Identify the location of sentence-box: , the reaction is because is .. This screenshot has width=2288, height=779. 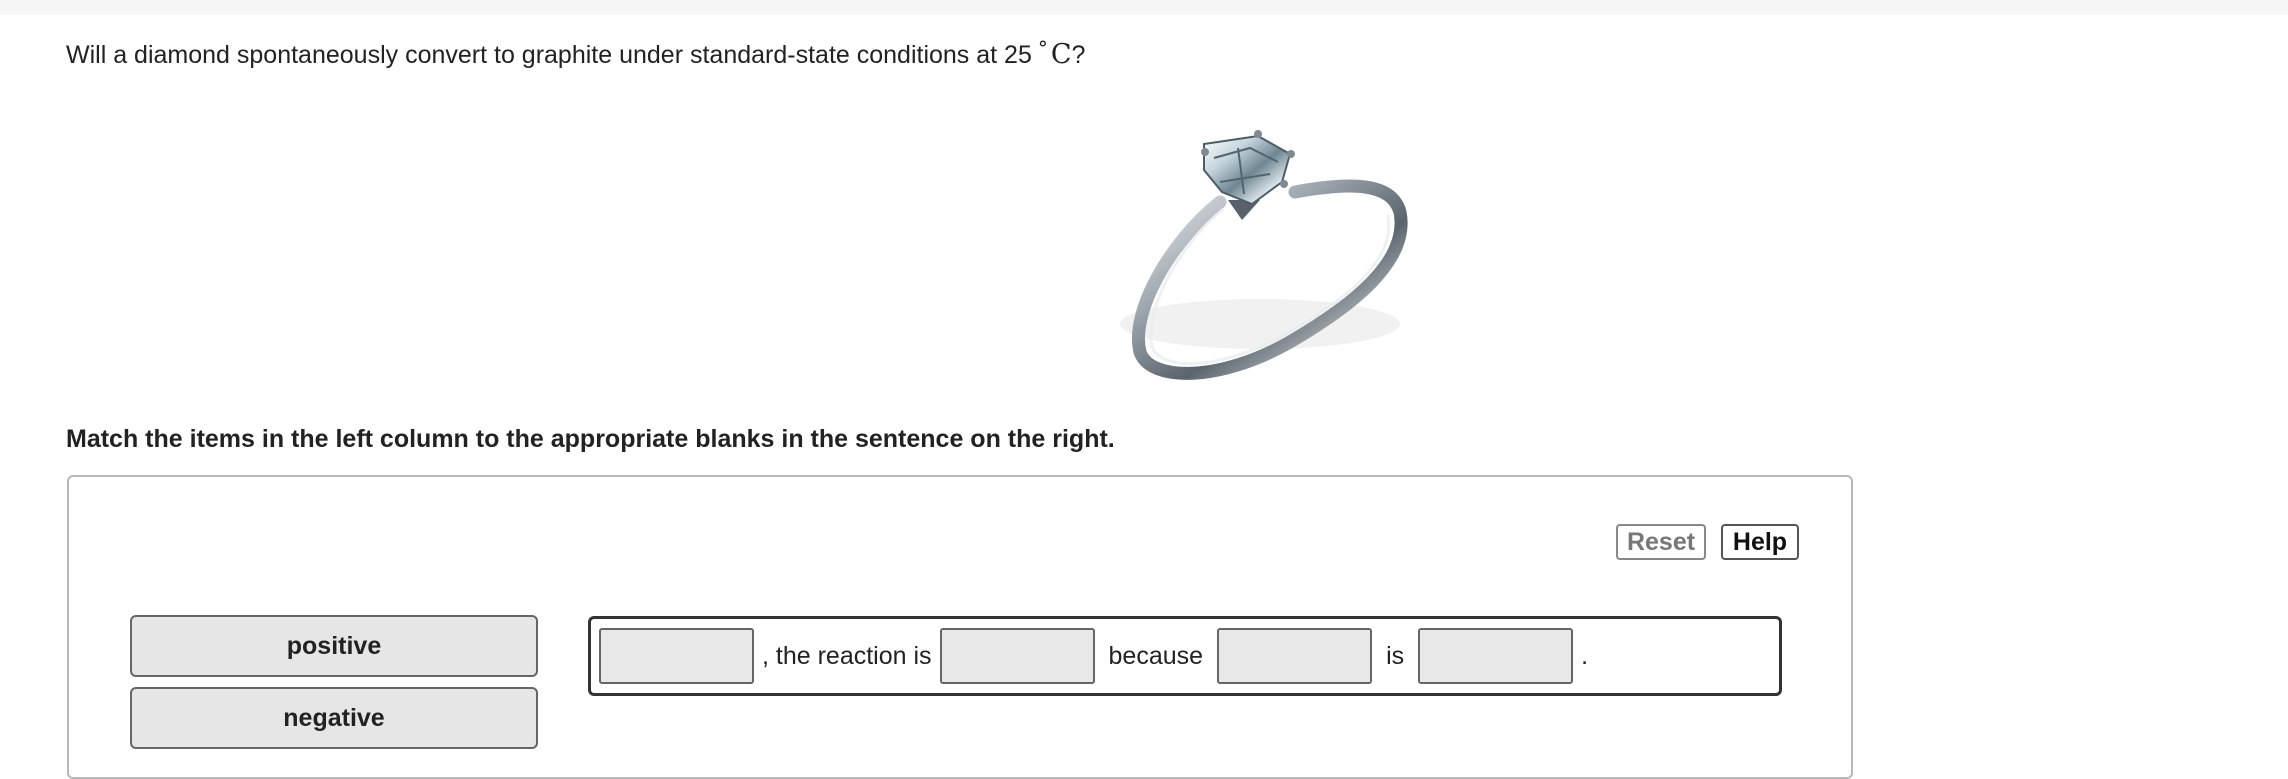
(1185, 656).